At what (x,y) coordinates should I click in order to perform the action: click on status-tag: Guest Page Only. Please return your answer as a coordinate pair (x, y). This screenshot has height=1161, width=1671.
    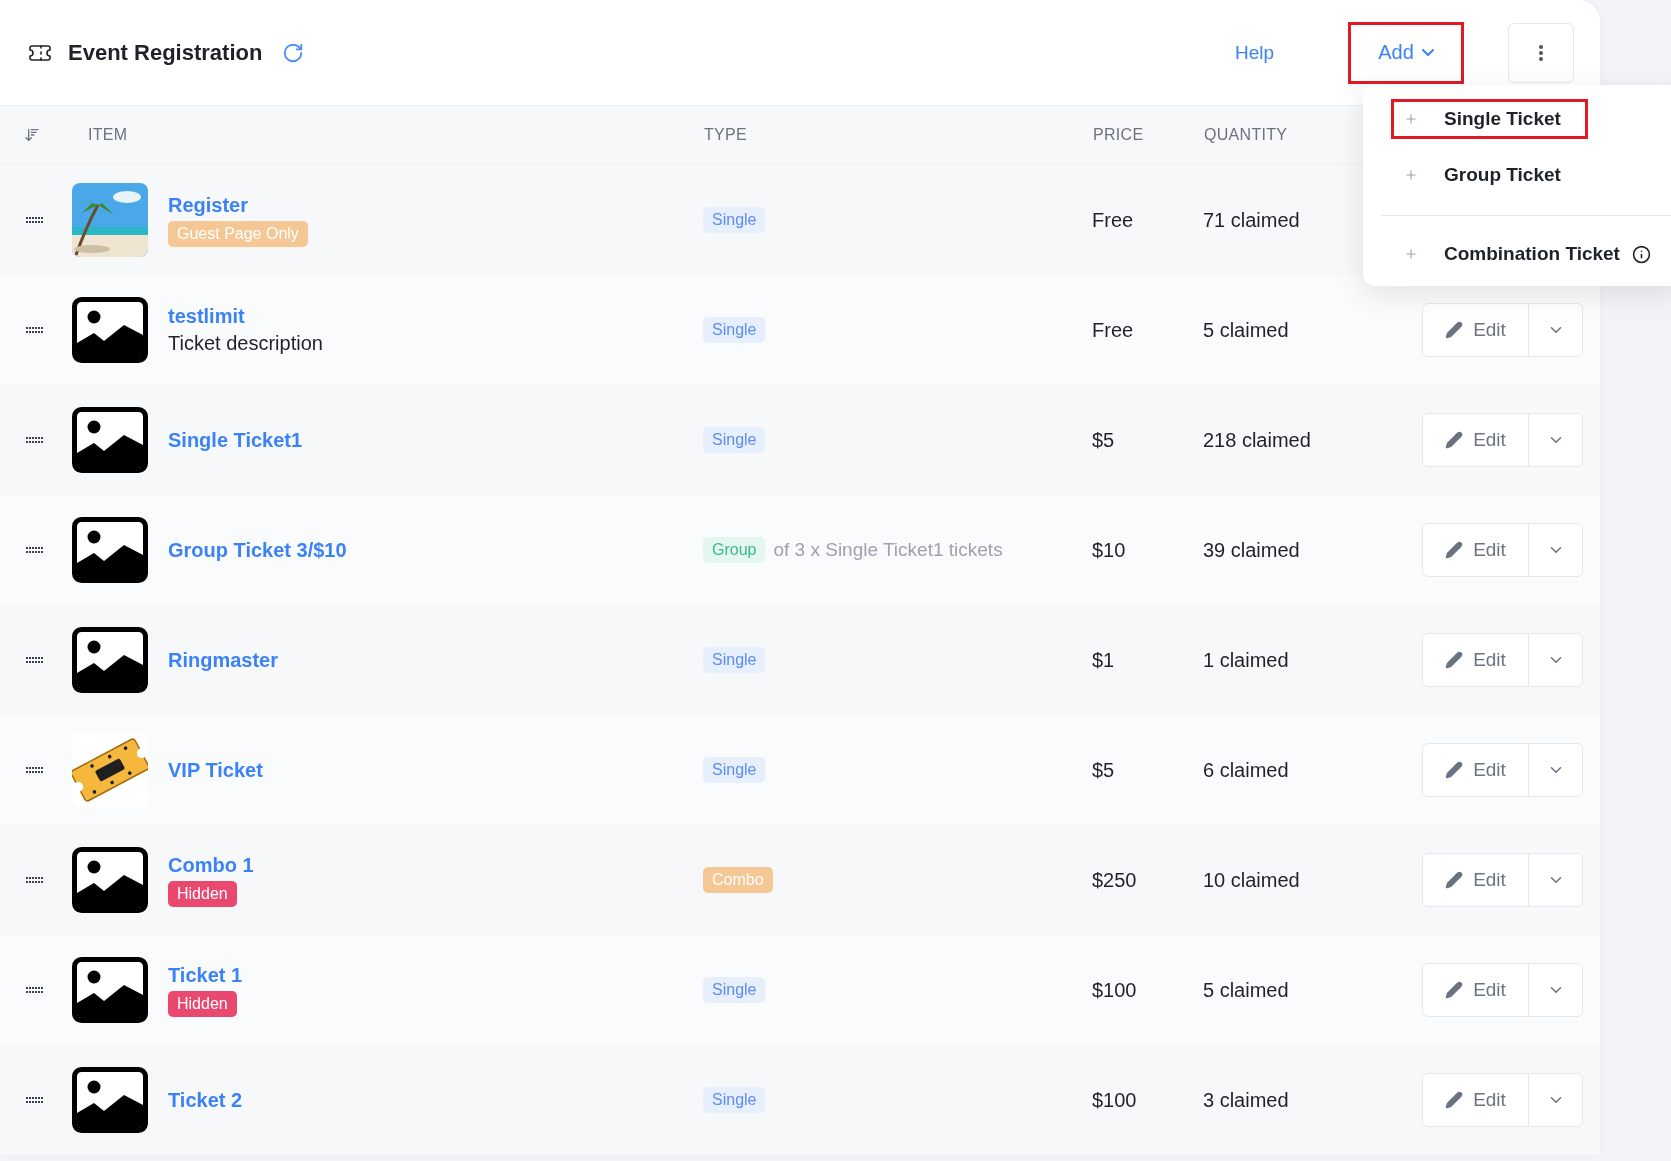
    Looking at the image, I should click on (238, 233).